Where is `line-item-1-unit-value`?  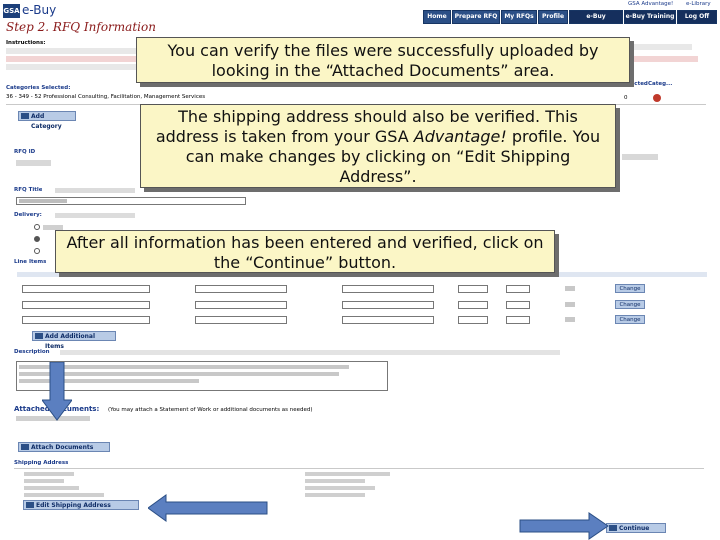 line-item-1-unit-value is located at coordinates (570, 288).